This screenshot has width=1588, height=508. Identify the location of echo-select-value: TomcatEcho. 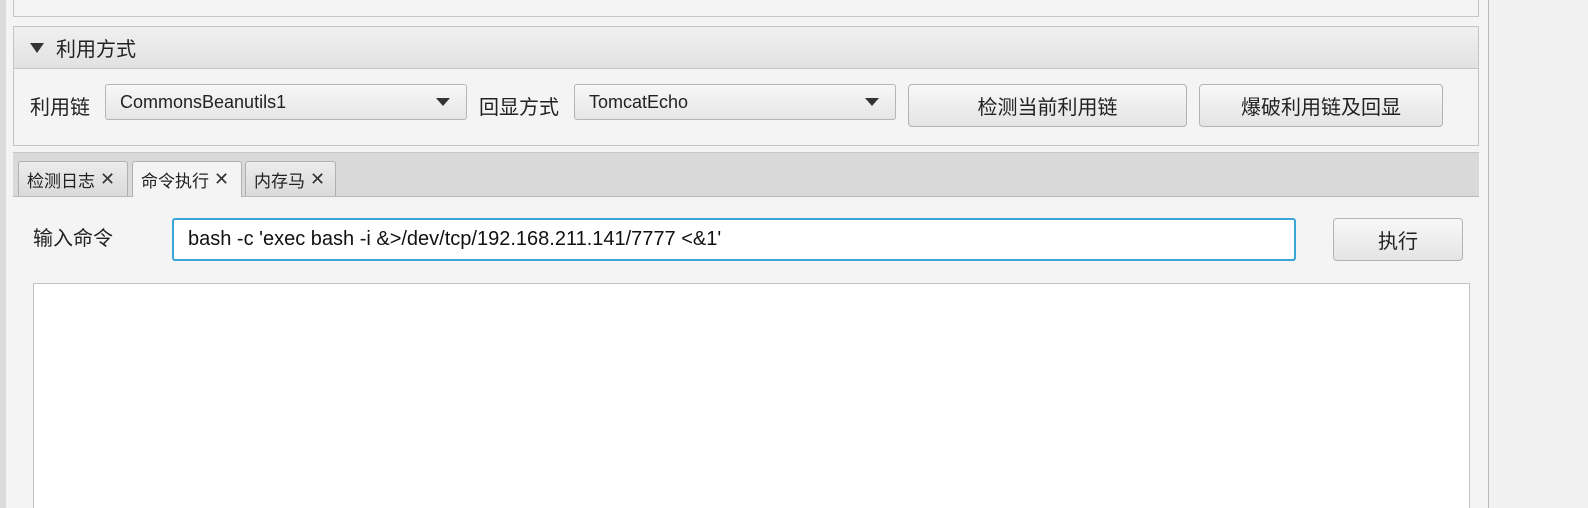
(639, 101).